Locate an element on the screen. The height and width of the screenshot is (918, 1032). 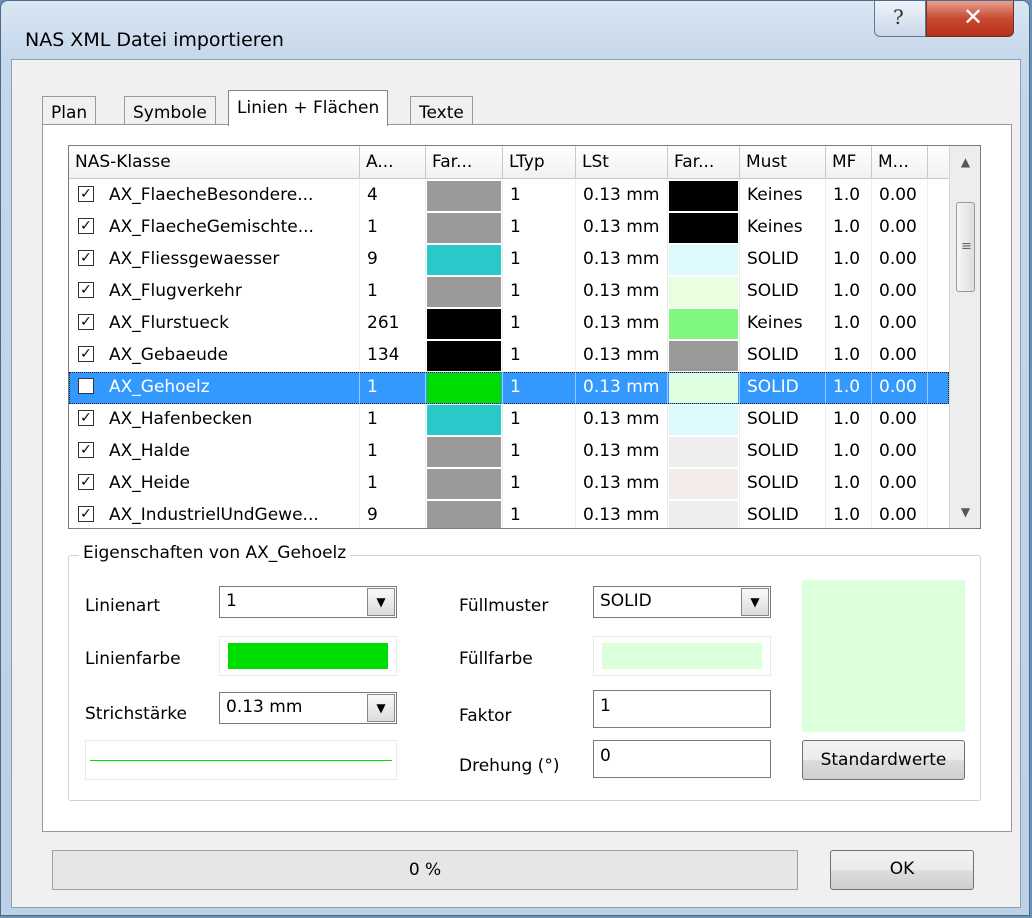
row-name: AX_Heide is located at coordinates (149, 483).